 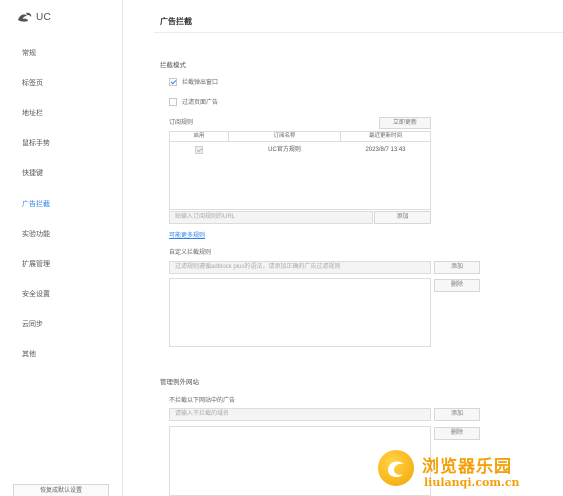 What do you see at coordinates (300, 170) in the screenshot?
I see `subscription-table: 启用 订阅名称 最近更新时间 UC官方规则 2023/8/7 13:43` at bounding box center [300, 170].